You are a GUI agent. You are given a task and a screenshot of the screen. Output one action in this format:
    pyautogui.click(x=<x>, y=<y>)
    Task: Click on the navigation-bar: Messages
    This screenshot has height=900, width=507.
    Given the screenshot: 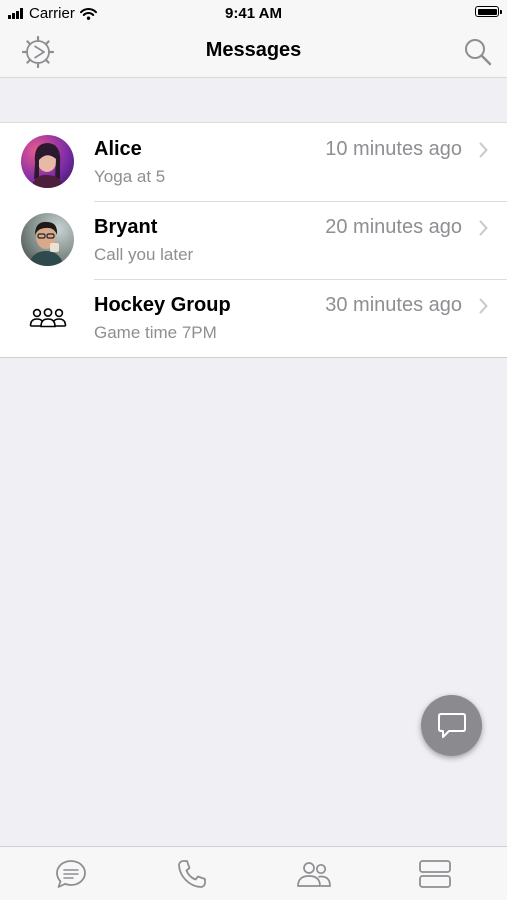 What is the action you would take?
    pyautogui.click(x=253, y=52)
    